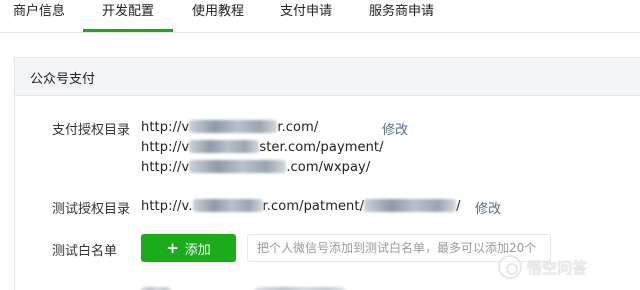 This screenshot has height=290, width=640. What do you see at coordinates (91, 209) in the screenshot?
I see `test-auth-dir-label: 测试授权目录` at bounding box center [91, 209].